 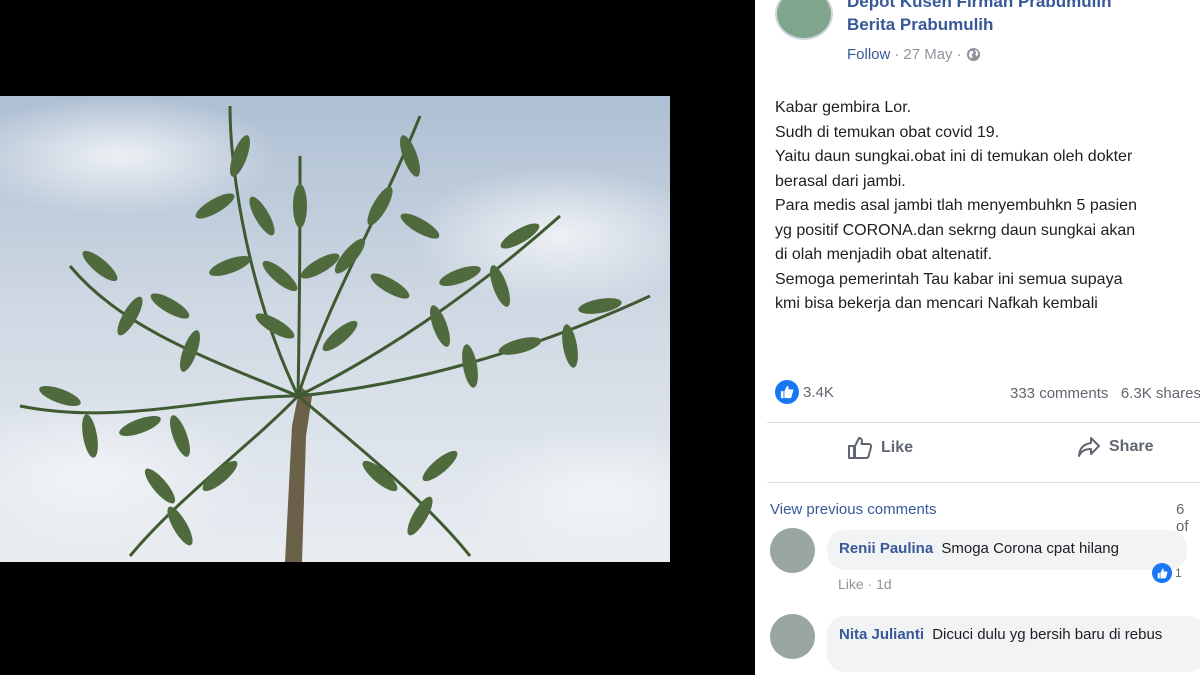 What do you see at coordinates (1131, 446) in the screenshot?
I see `share-button-label: Share` at bounding box center [1131, 446].